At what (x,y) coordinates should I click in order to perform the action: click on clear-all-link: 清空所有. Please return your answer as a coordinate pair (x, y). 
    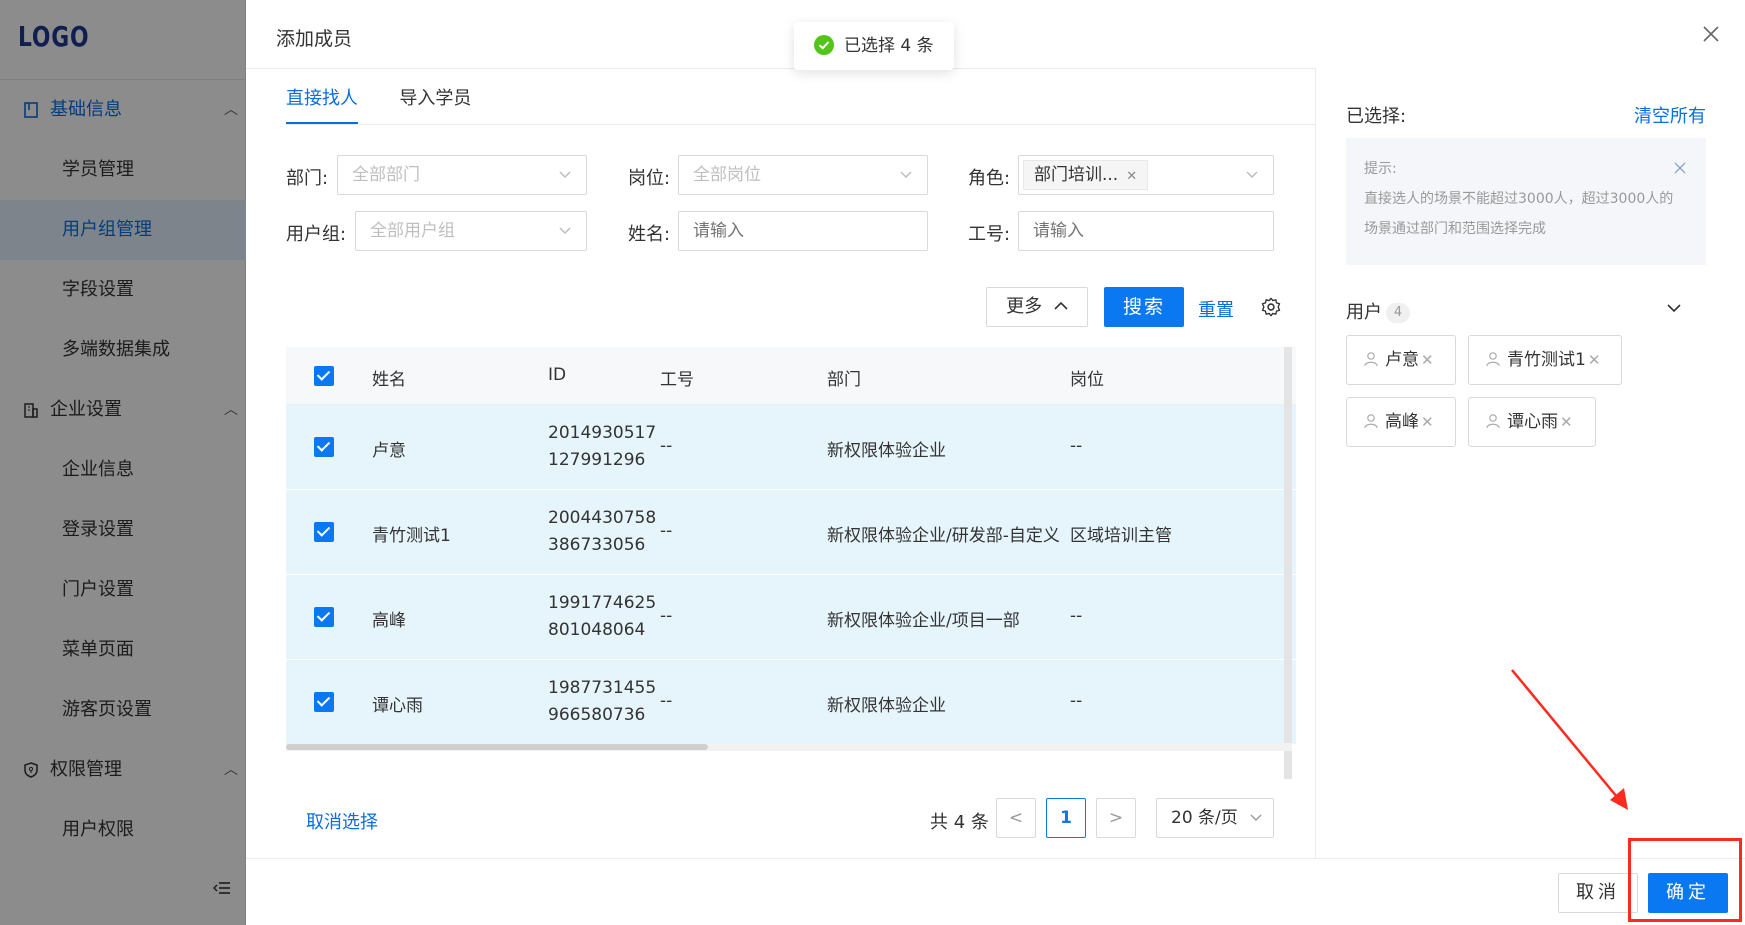
    Looking at the image, I should click on (1670, 115).